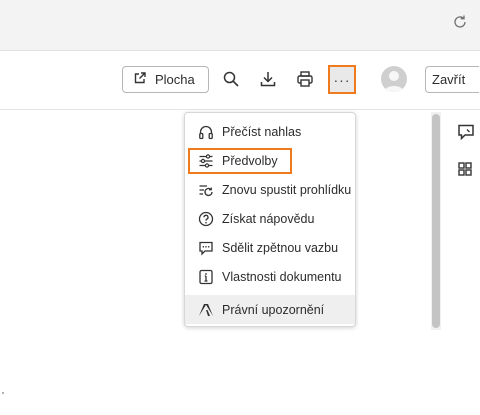 This screenshot has width=480, height=415. I want to click on grid-view-icon, so click(467, 171).